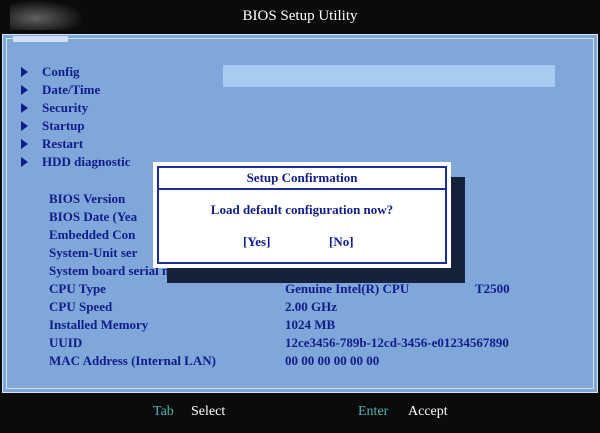 This screenshot has height=433, width=600. What do you see at coordinates (302, 179) in the screenshot?
I see `dialog-title: Setup Confirmation` at bounding box center [302, 179].